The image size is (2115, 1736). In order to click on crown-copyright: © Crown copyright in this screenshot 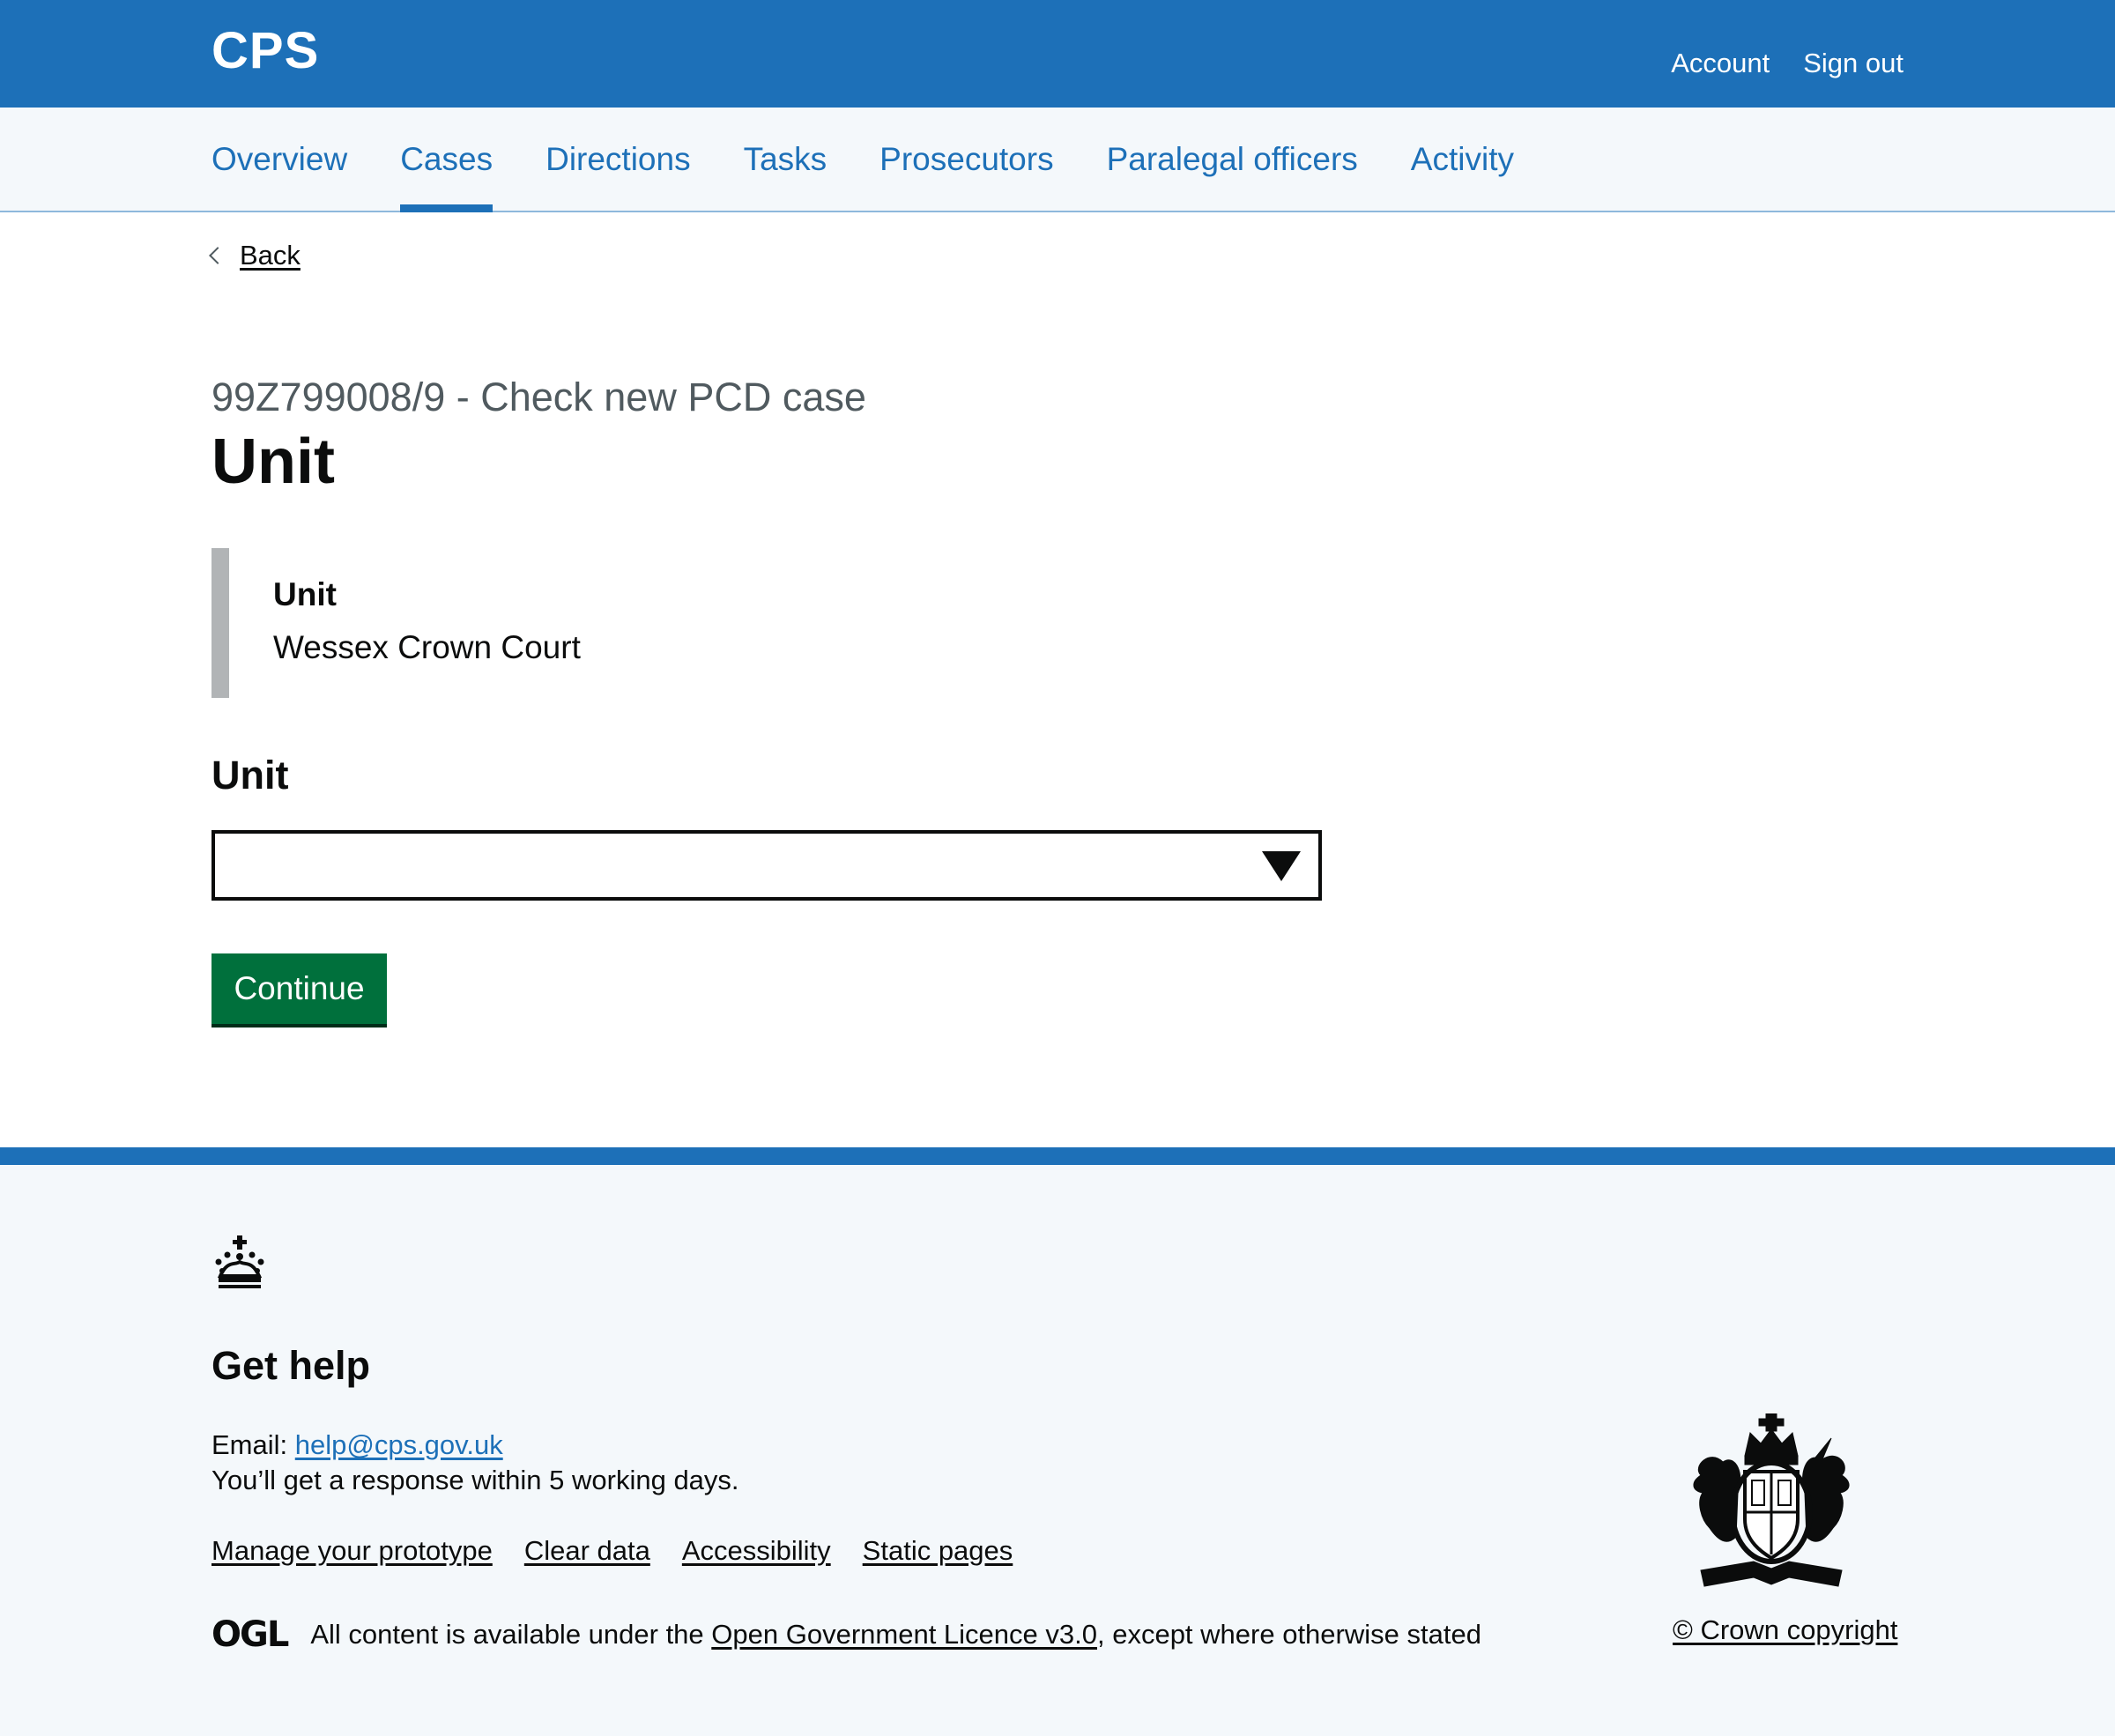, I will do `click(1785, 1630)`.